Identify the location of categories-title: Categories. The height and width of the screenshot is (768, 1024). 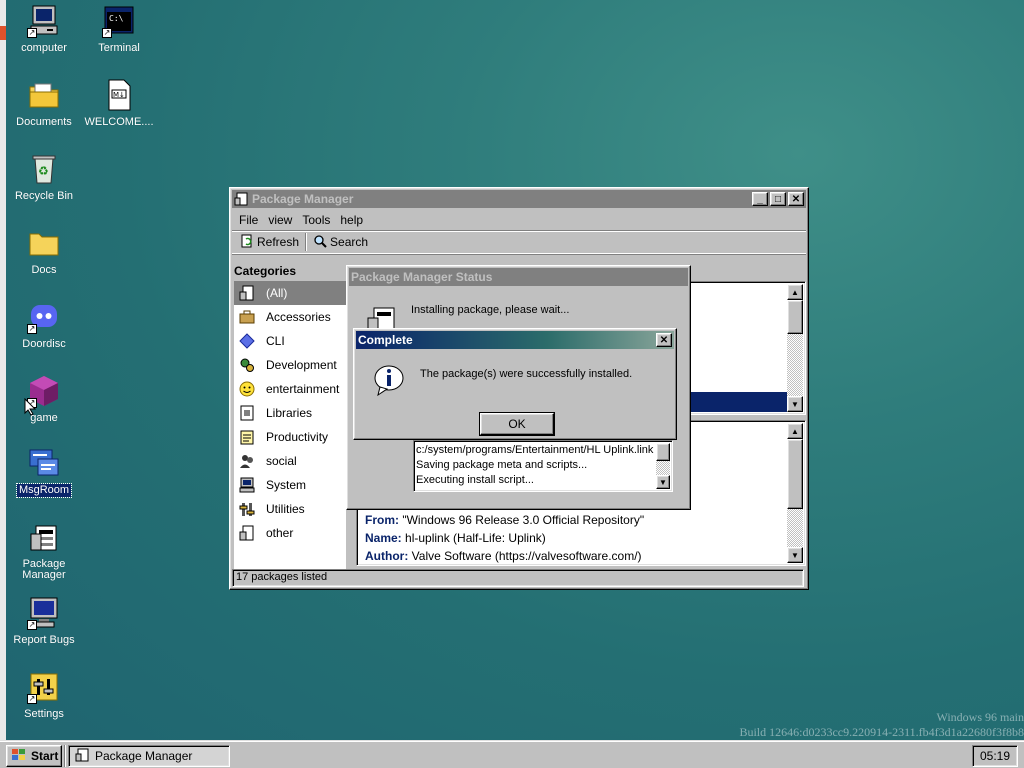
(265, 271).